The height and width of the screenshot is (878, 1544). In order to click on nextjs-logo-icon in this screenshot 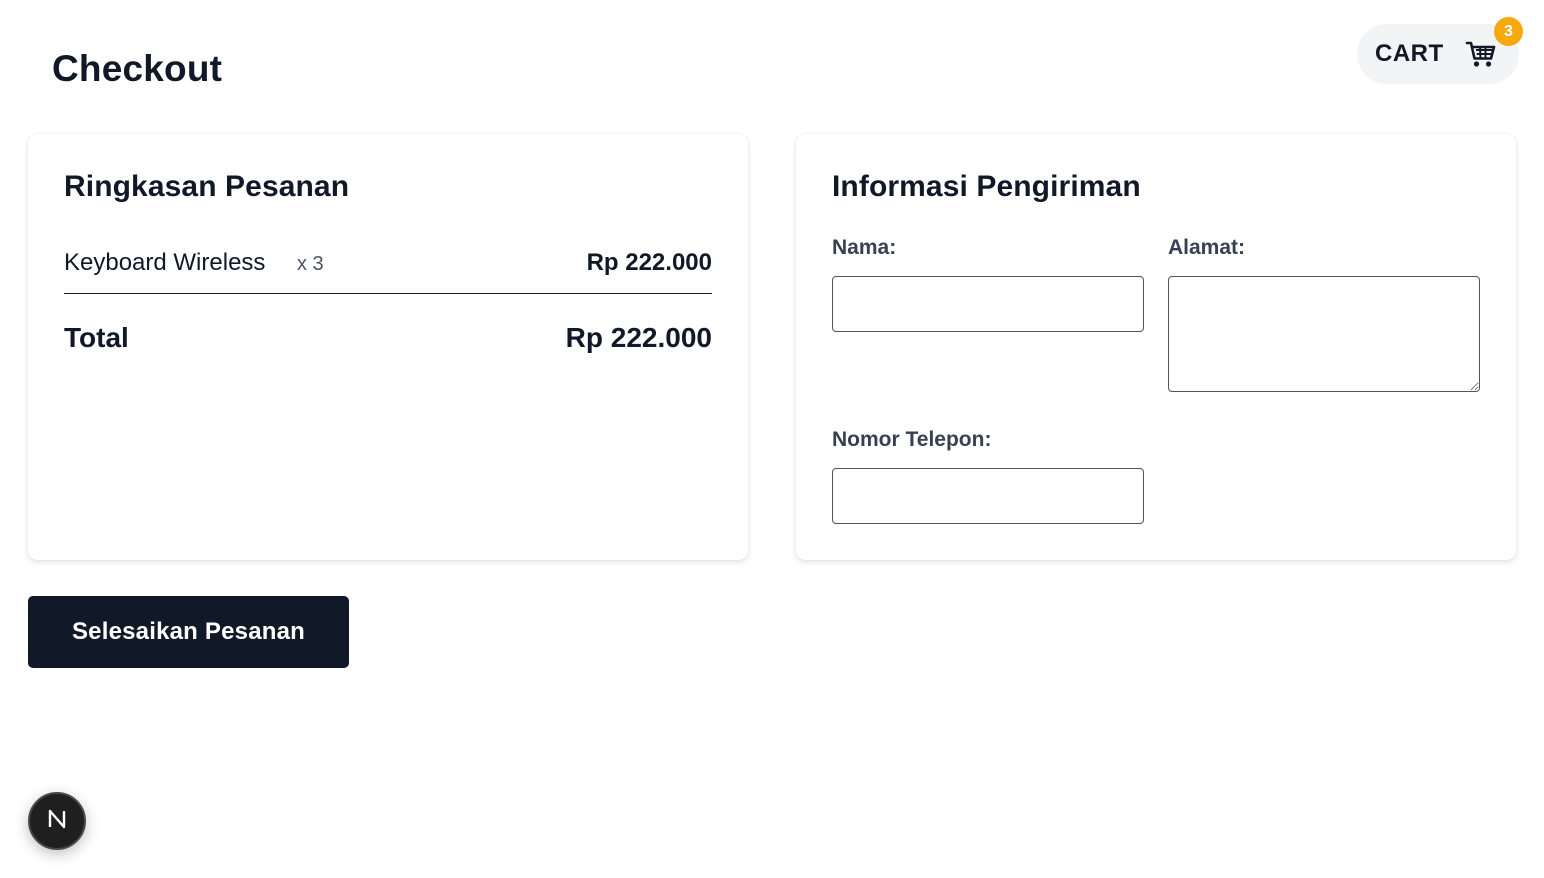, I will do `click(57, 821)`.